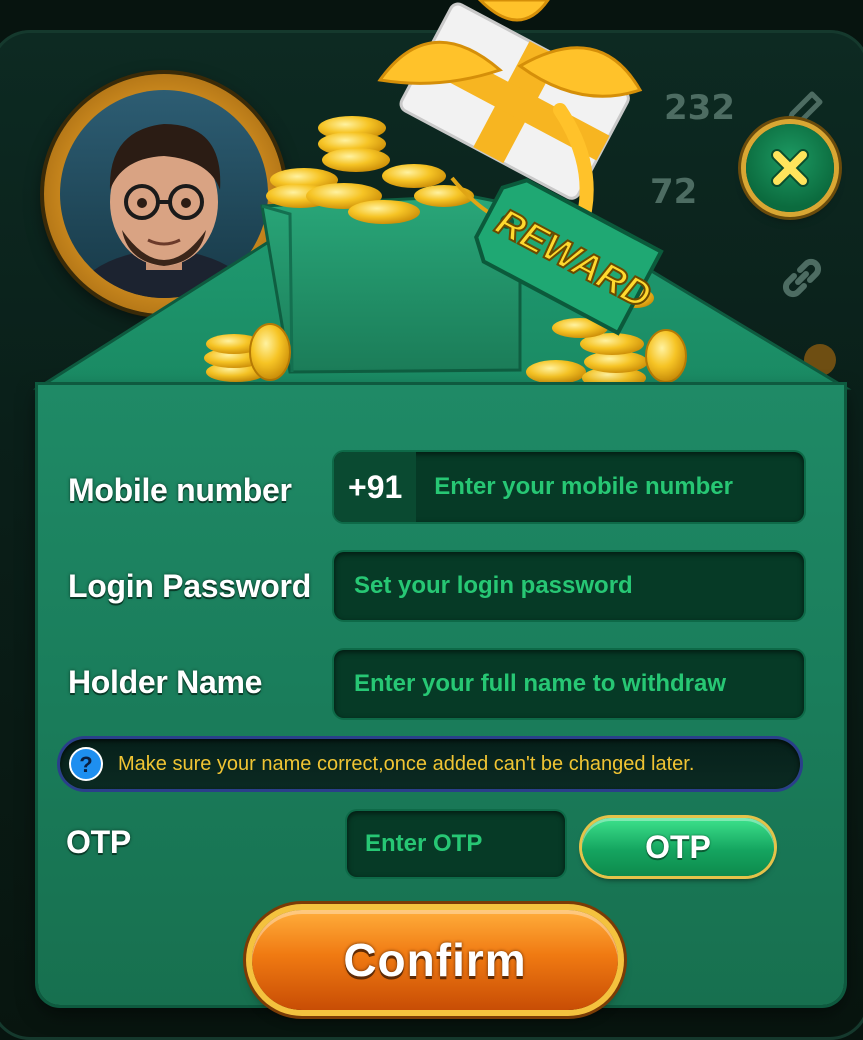  Describe the element at coordinates (164, 194) in the screenshot. I see `avatar` at that location.